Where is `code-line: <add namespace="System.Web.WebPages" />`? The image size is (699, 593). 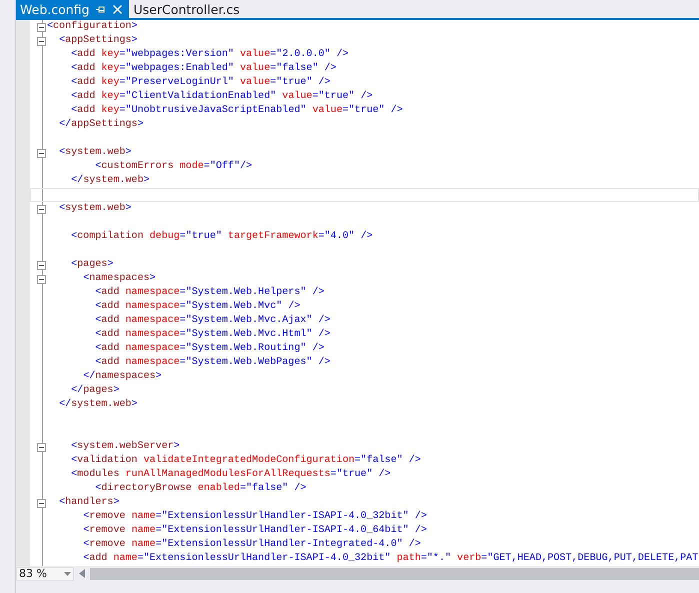
code-line: <add namespace="System.Web.WebPages" /> is located at coordinates (213, 363).